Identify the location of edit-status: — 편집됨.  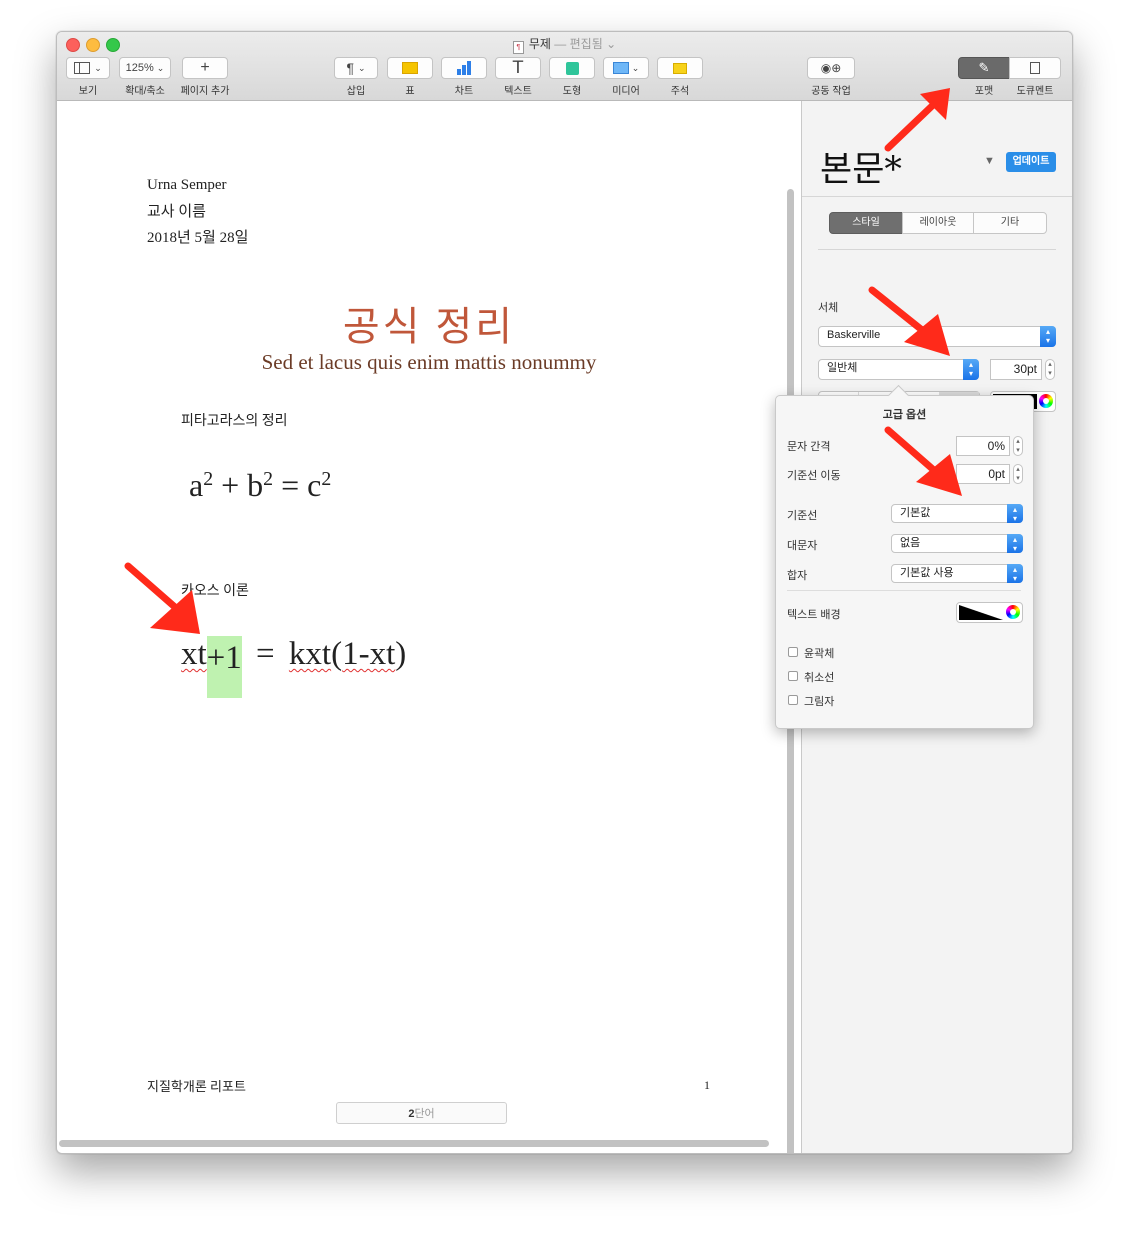
(578, 44).